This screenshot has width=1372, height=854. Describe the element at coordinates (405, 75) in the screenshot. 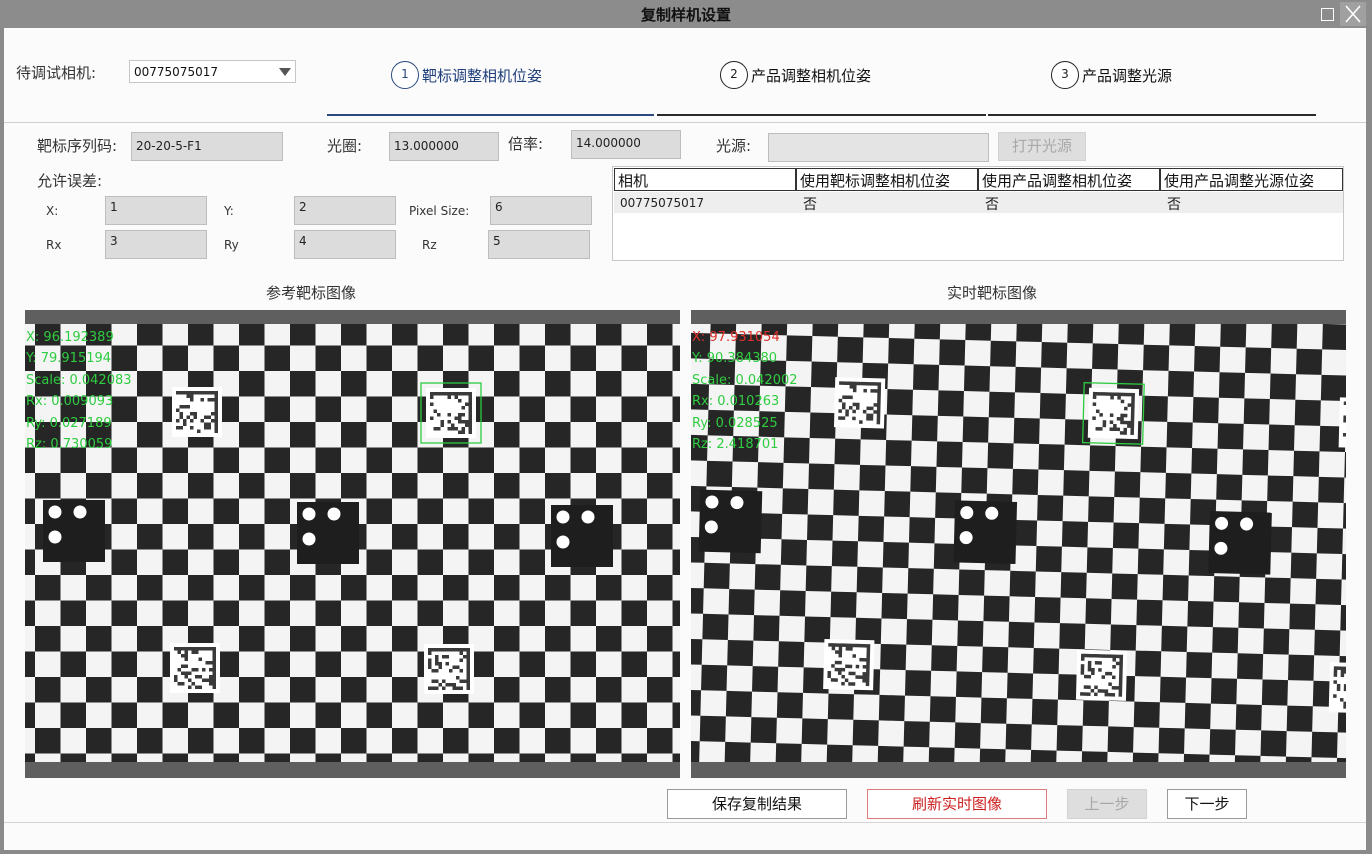

I see `step-1-number: 1` at that location.